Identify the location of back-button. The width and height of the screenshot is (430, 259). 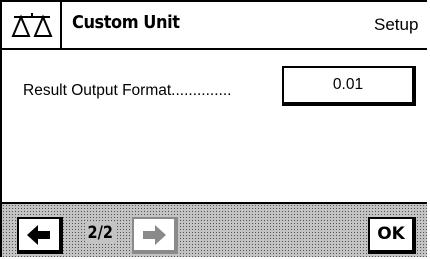
(40, 235).